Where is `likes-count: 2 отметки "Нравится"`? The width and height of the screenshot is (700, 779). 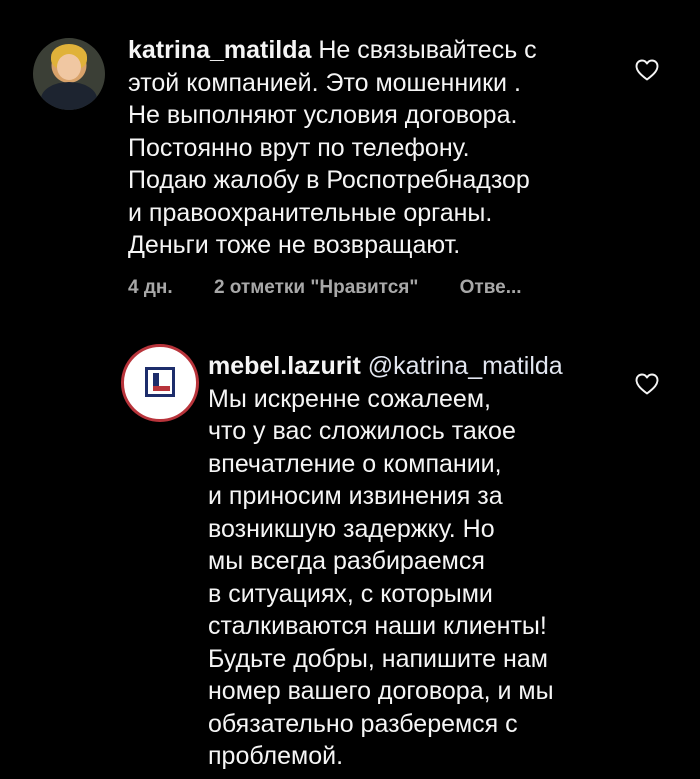 likes-count: 2 отметки "Нравится" is located at coordinates (316, 287).